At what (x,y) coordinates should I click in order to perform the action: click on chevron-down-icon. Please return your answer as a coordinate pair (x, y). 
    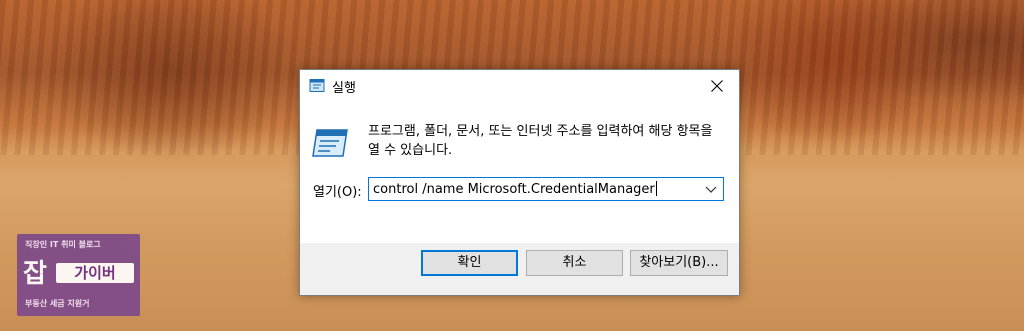
    Looking at the image, I should click on (711, 189).